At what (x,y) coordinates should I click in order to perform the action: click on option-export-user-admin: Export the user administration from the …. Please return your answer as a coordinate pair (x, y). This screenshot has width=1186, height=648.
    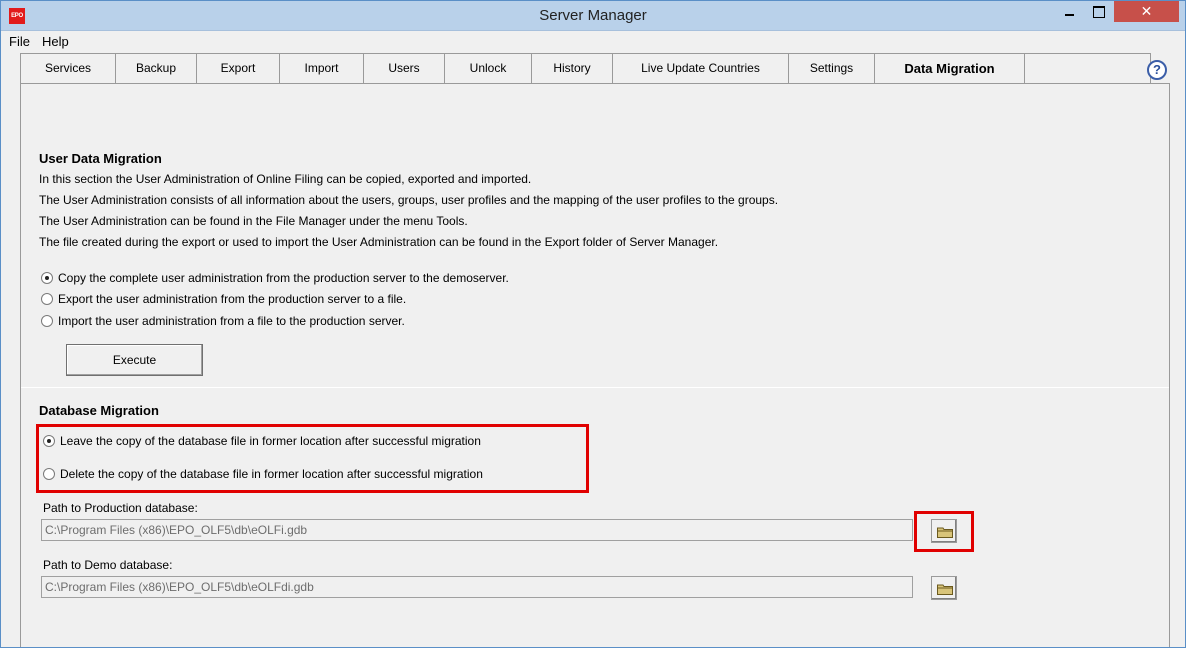
    Looking at the image, I should click on (223, 300).